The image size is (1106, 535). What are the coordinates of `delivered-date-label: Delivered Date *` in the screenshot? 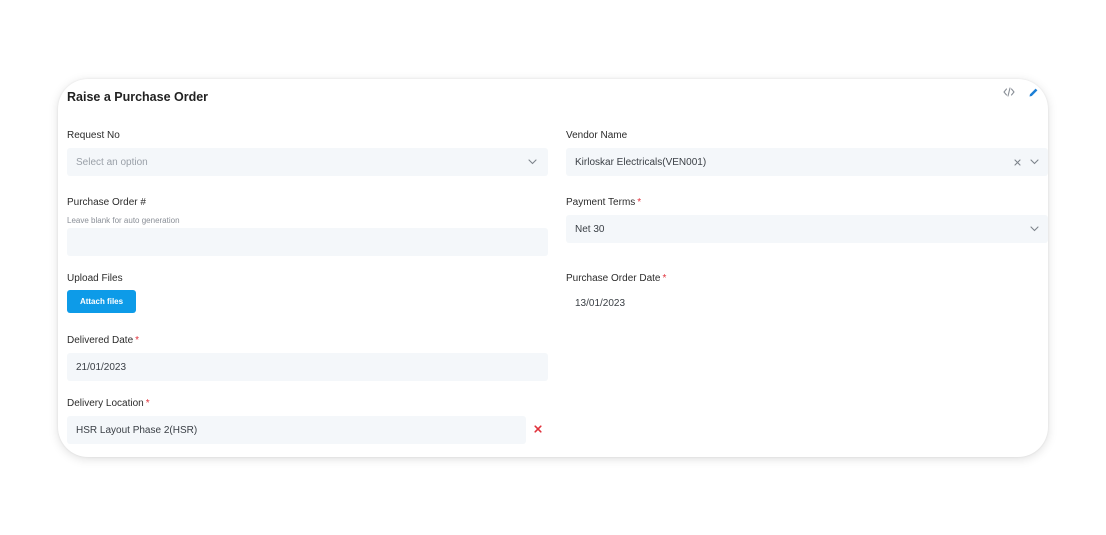 It's located at (103, 340).